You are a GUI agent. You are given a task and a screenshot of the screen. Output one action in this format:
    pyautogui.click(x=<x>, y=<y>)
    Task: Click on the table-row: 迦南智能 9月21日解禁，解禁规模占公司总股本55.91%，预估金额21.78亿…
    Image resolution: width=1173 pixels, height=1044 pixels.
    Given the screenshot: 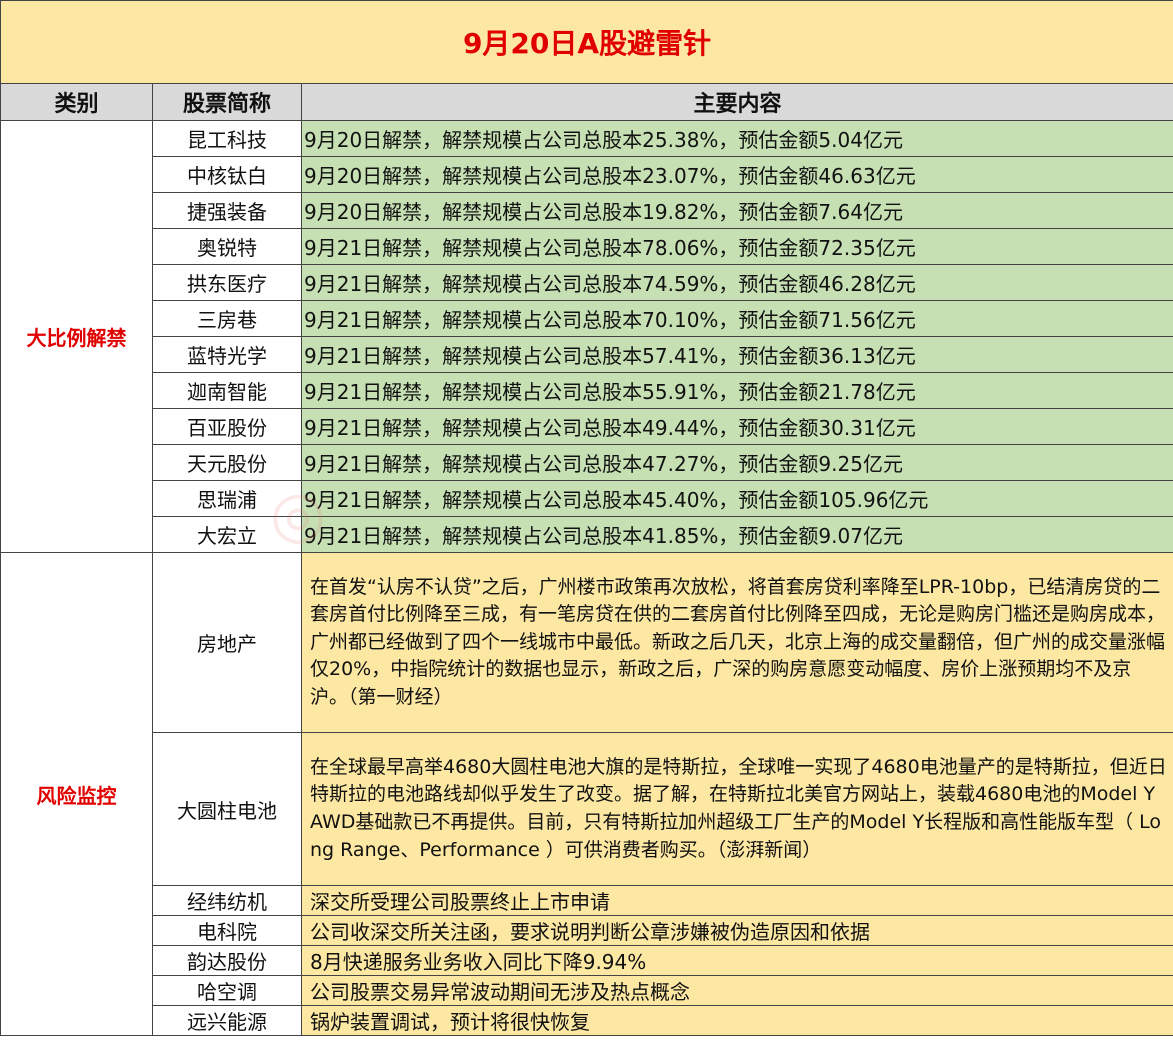 What is the action you would take?
    pyautogui.click(x=587, y=390)
    